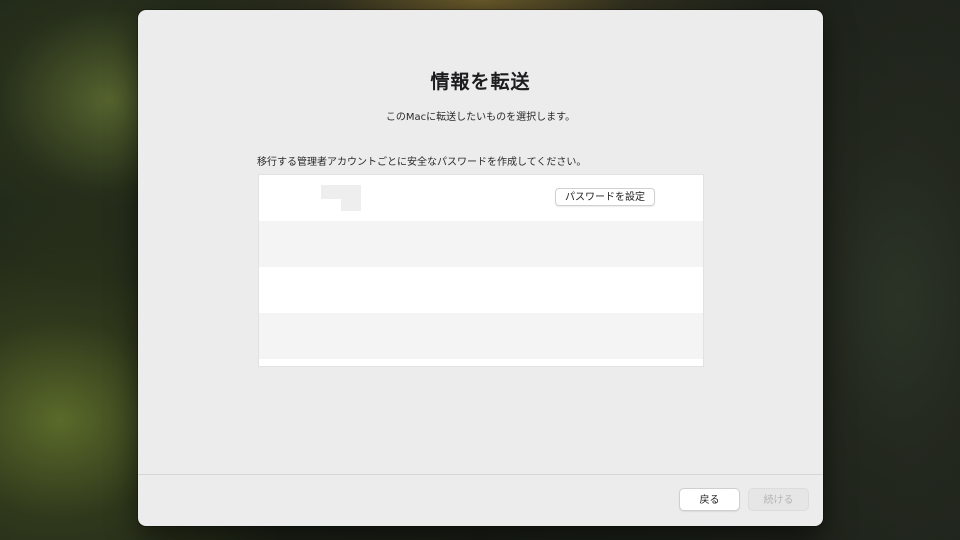 The width and height of the screenshot is (960, 540). What do you see at coordinates (422, 162) in the screenshot?
I see `instruction-text: 移行する管理者アカウントごとに安全なパスワードを作成してください。` at bounding box center [422, 162].